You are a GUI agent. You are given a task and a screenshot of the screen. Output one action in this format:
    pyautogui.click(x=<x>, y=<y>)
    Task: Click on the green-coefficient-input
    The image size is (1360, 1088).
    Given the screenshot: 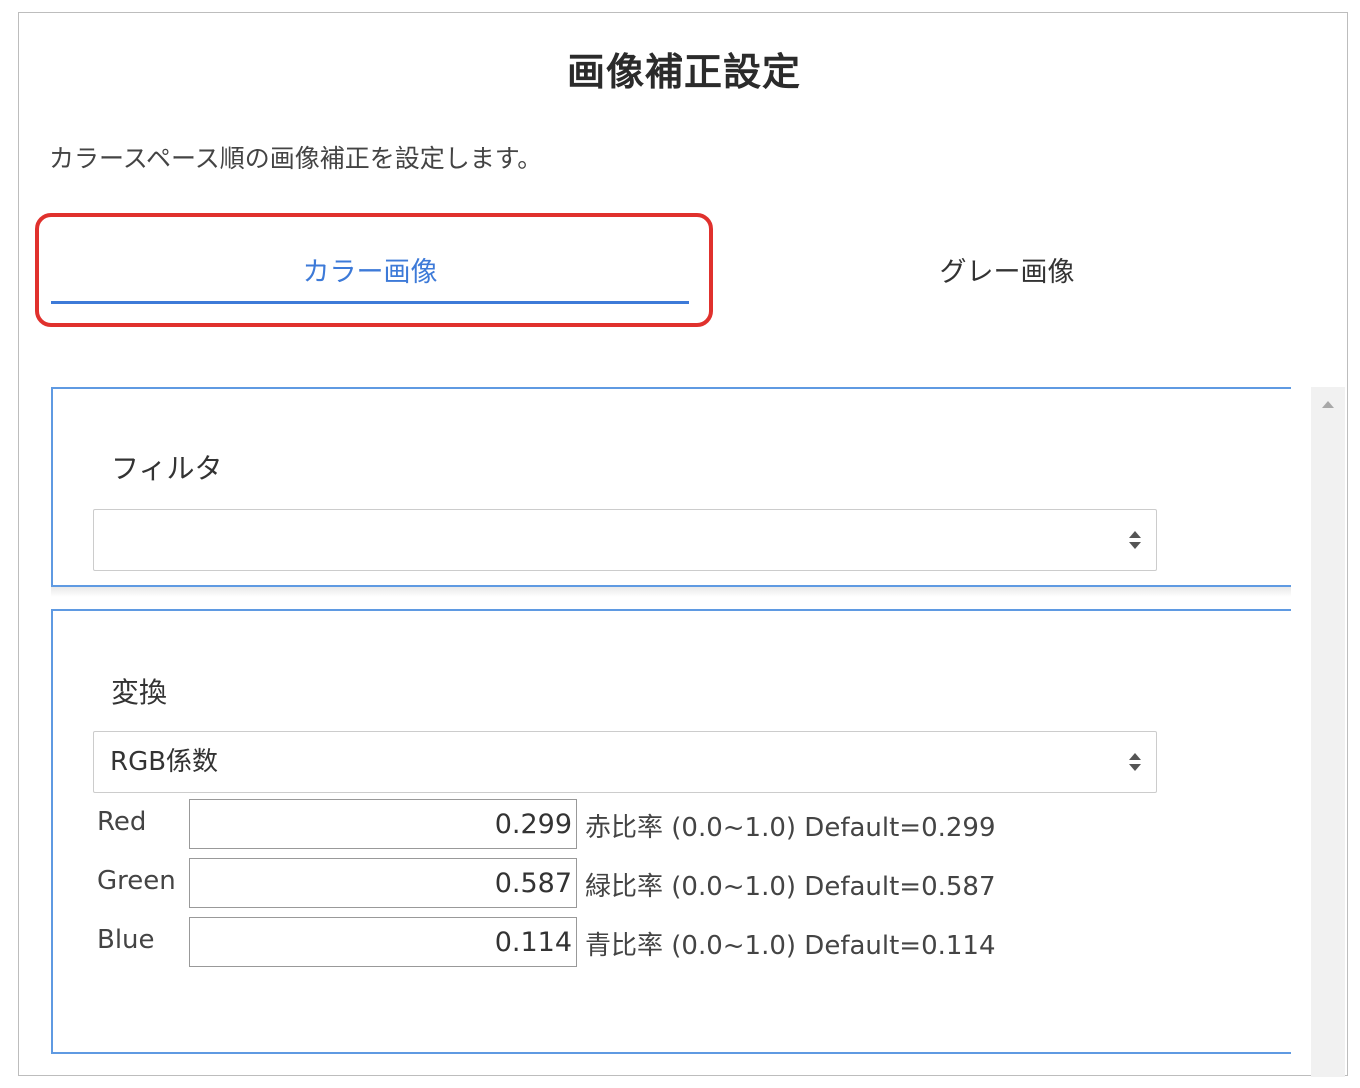 What is the action you would take?
    pyautogui.click(x=383, y=883)
    